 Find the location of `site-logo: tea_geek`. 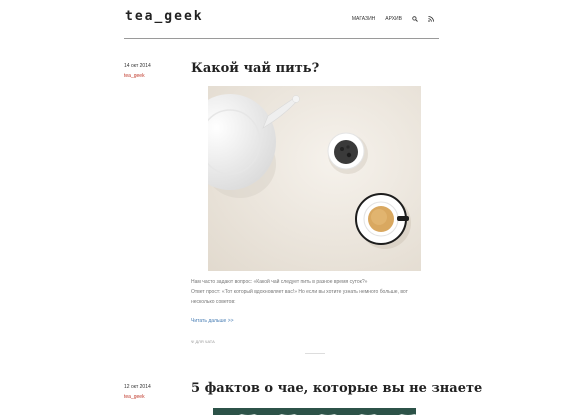

site-logo: tea_geek is located at coordinates (164, 16).